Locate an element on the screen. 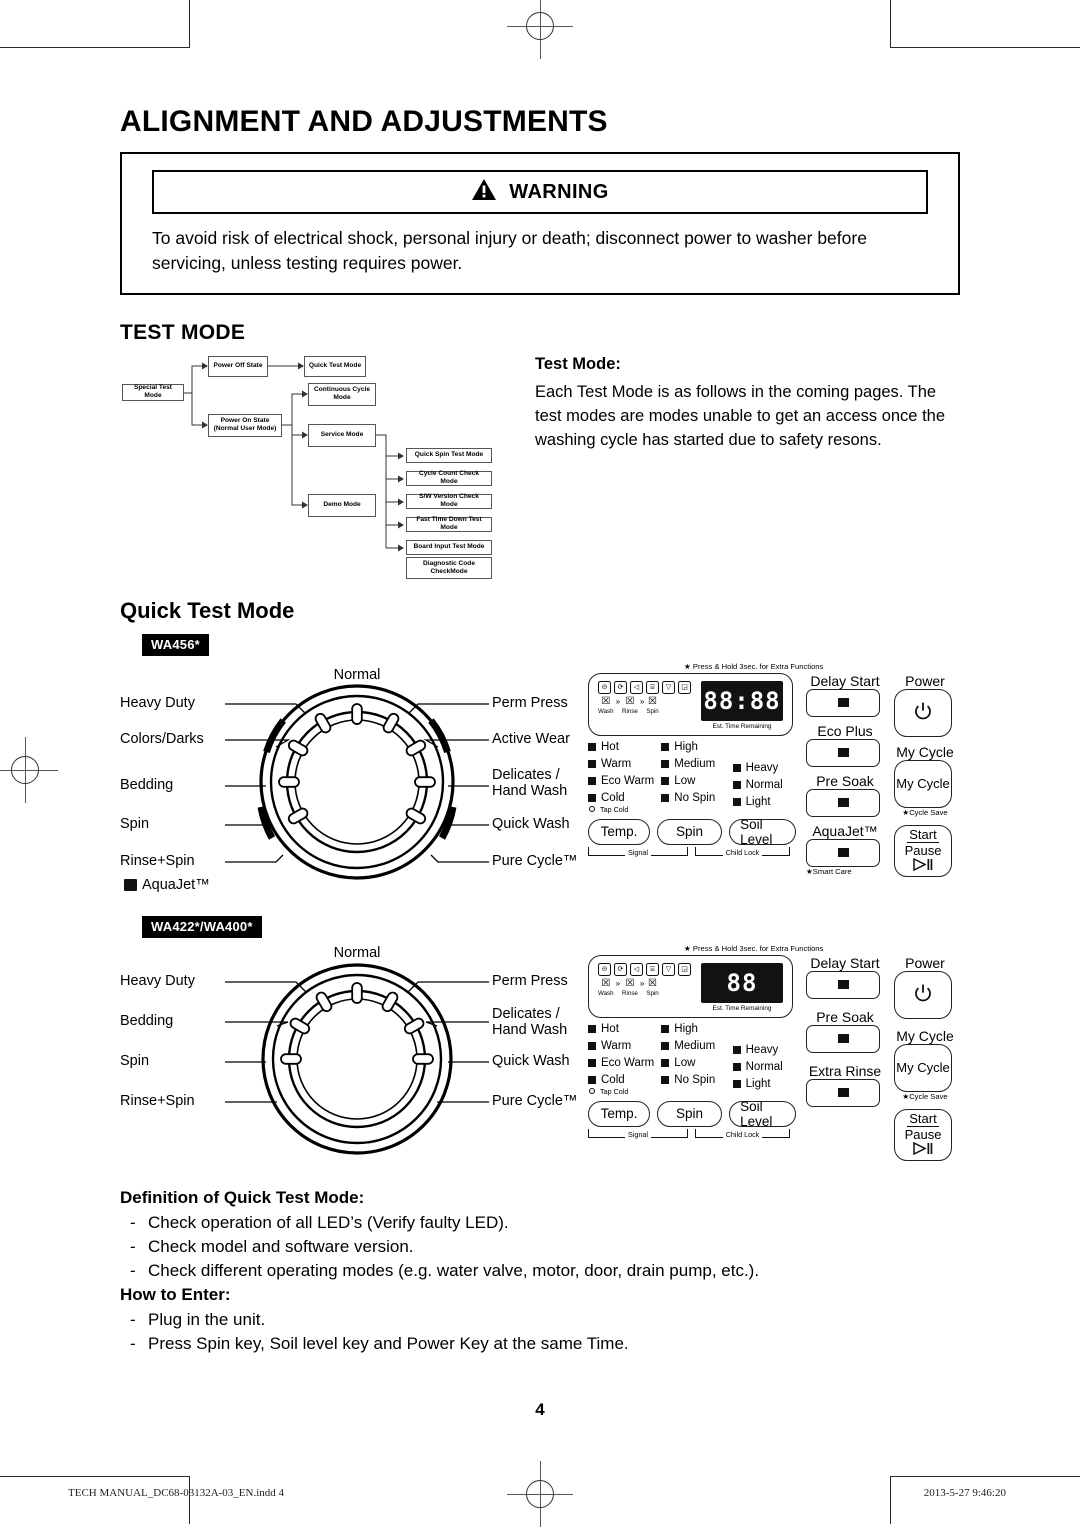 The height and width of the screenshot is (1527, 1080). water-icon-2: ▽ is located at coordinates (668, 969).